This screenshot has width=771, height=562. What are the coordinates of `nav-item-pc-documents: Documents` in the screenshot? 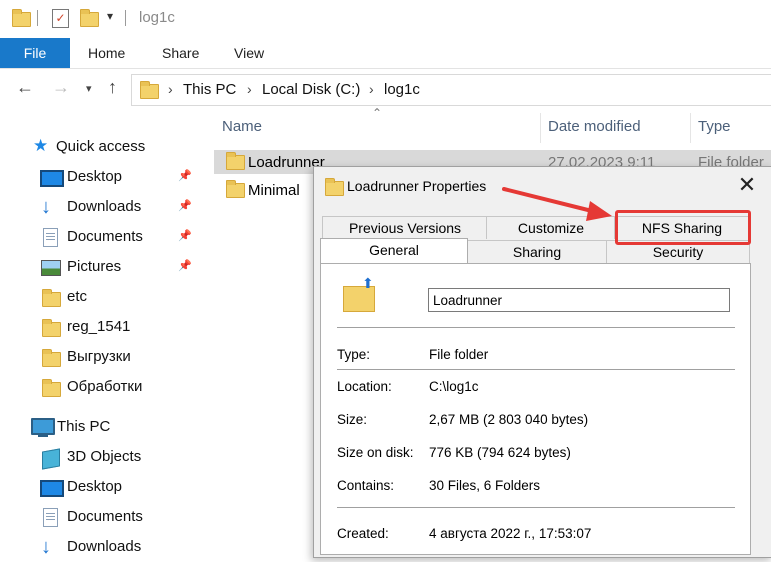 It's located at (99, 517).